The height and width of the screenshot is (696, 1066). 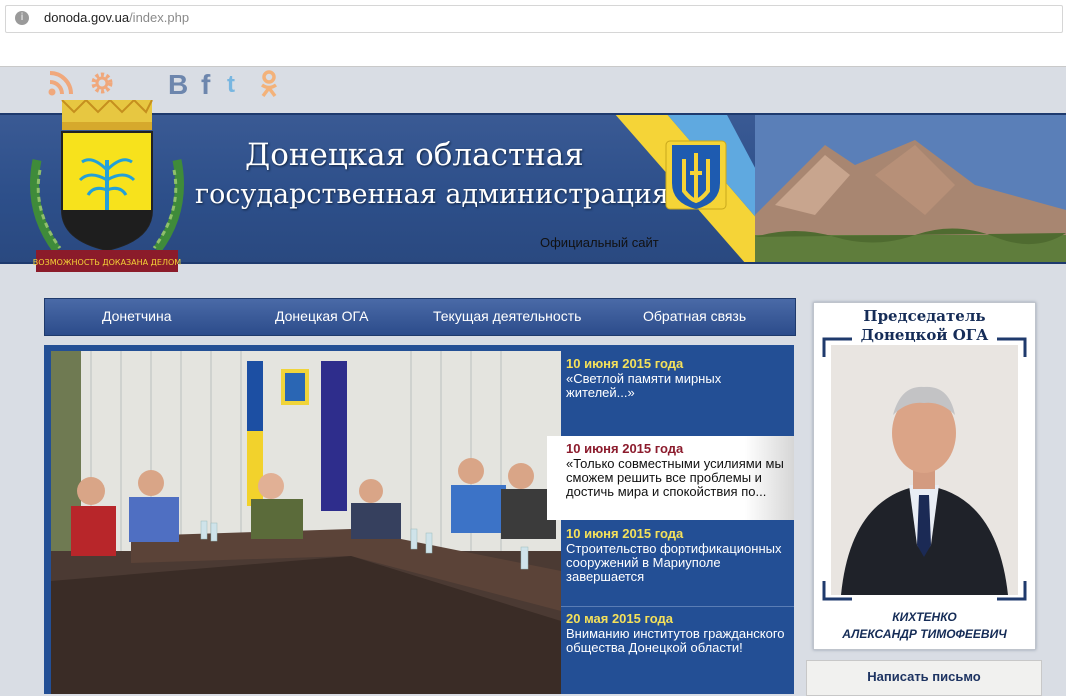 I want to click on nav-item-current-activity: Текущая деятельность, so click(x=507, y=316).